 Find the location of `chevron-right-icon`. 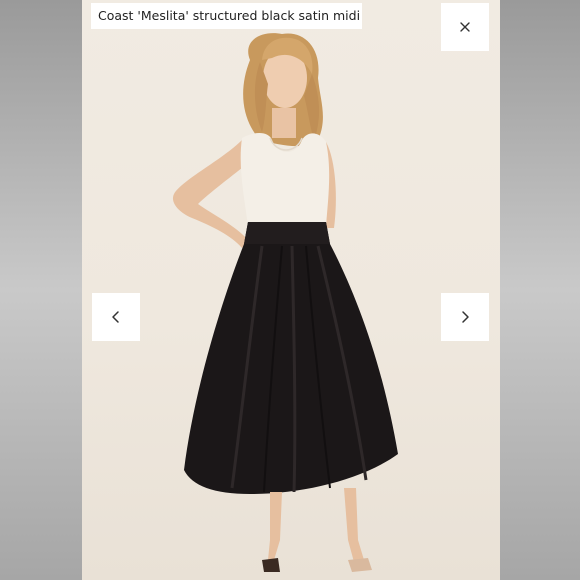

chevron-right-icon is located at coordinates (465, 317).